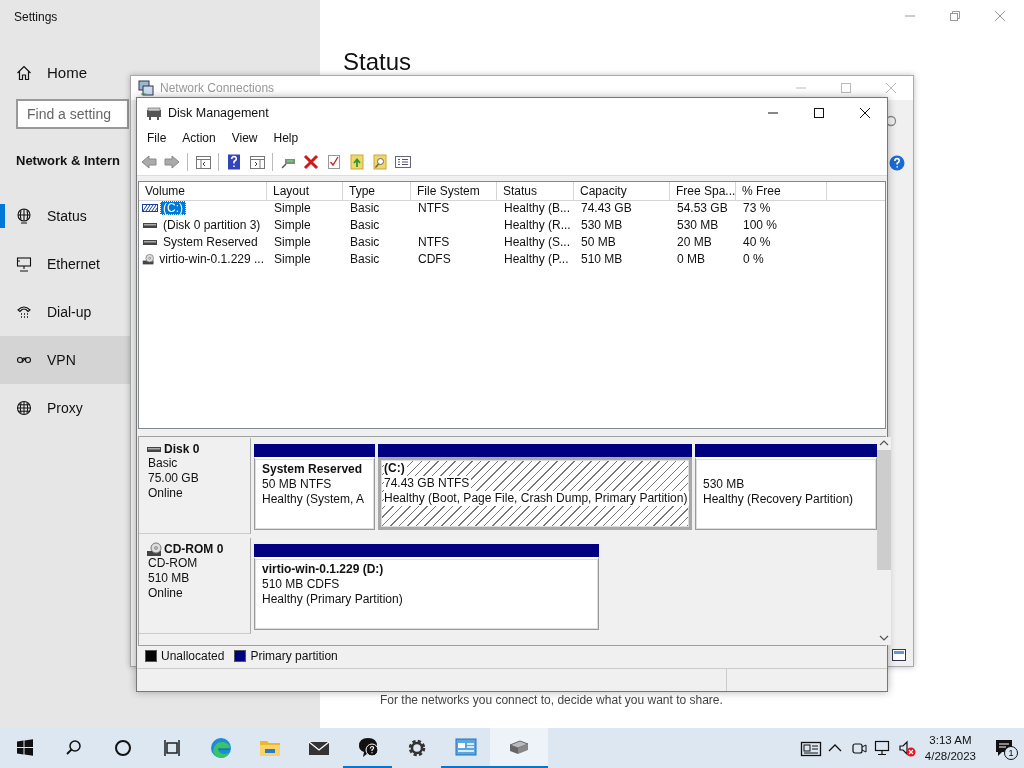 This screenshot has height=768, width=1024. Describe the element at coordinates (314, 499) in the screenshot. I see `partition-info: Healthy (System, A` at that location.